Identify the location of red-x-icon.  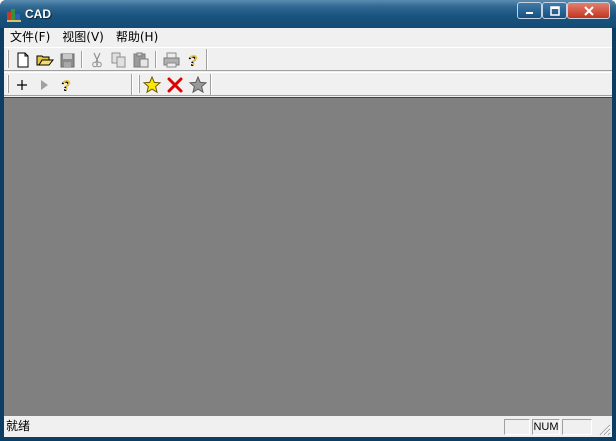
(175, 85).